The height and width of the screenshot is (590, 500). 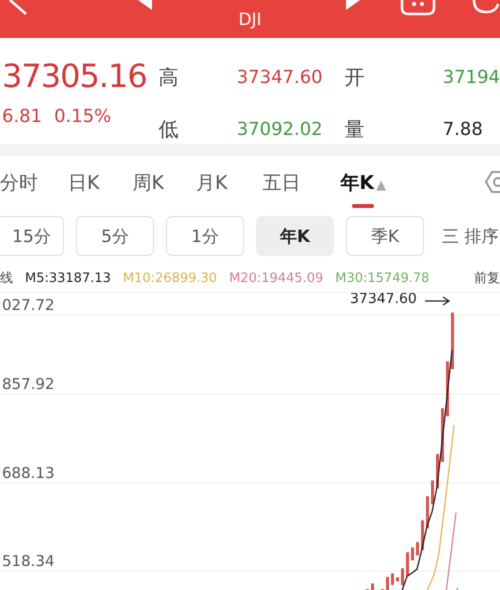 I want to click on sort-button: 三 排序, so click(x=467, y=236).